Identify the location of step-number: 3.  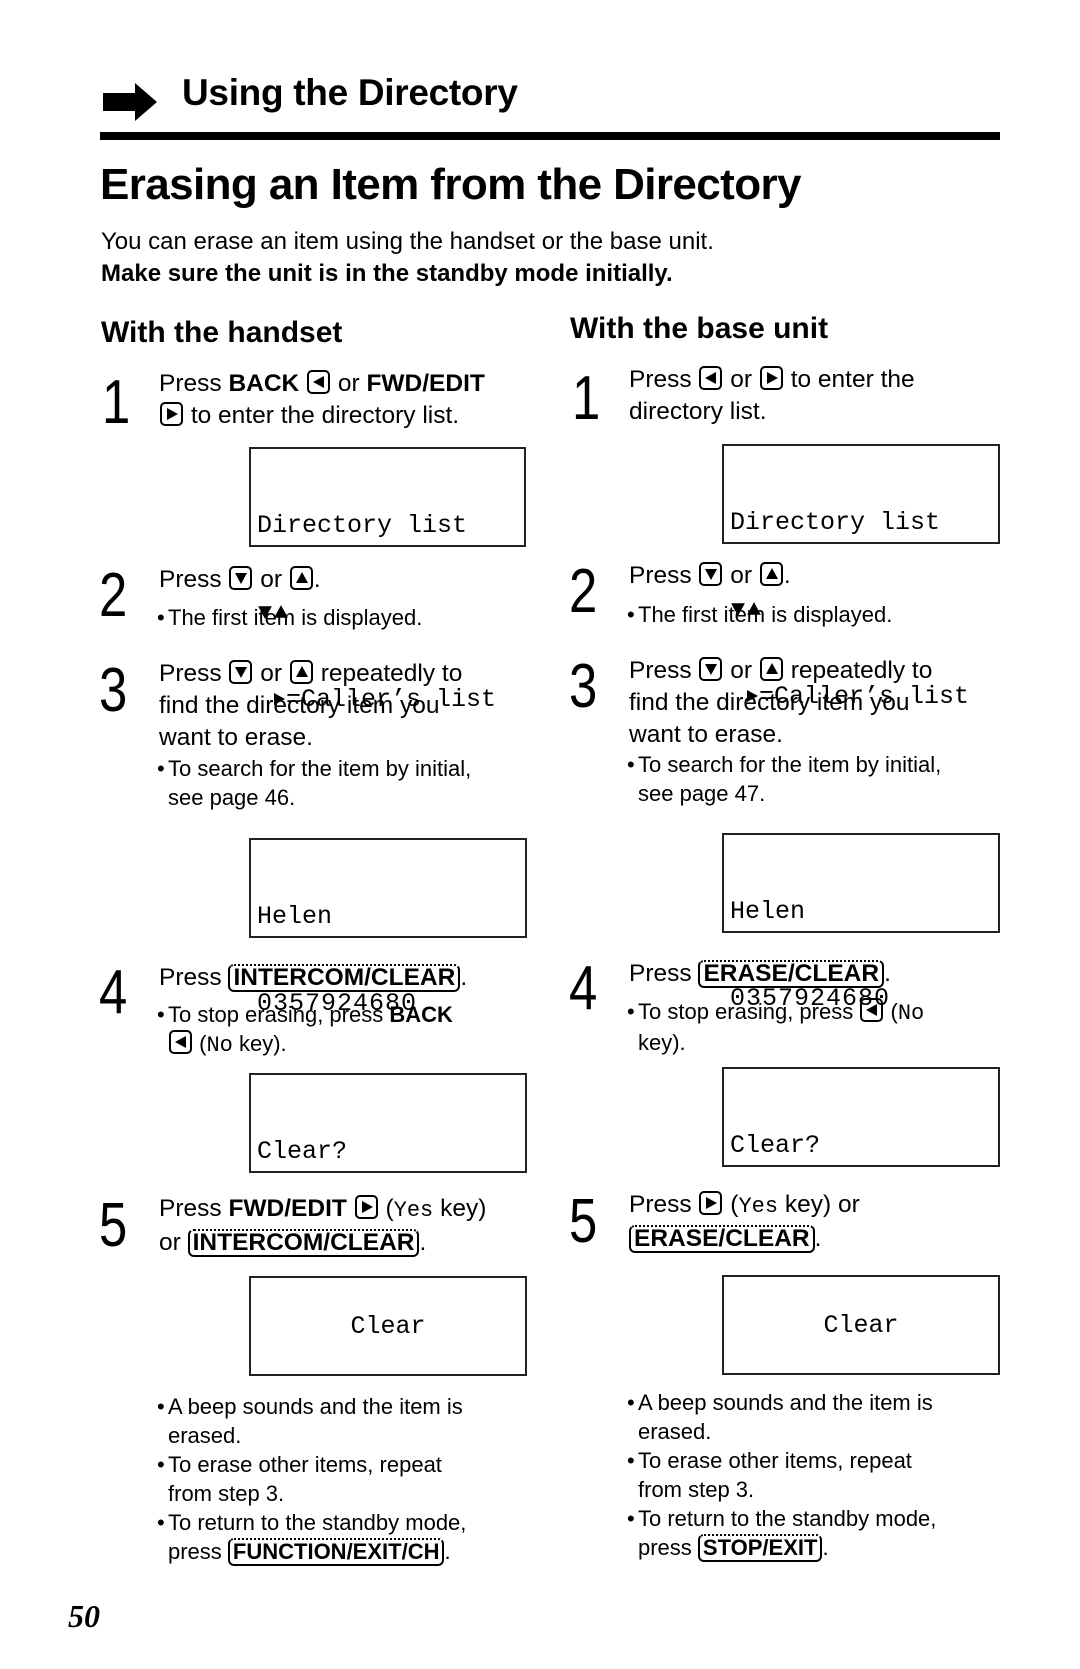
(583, 686).